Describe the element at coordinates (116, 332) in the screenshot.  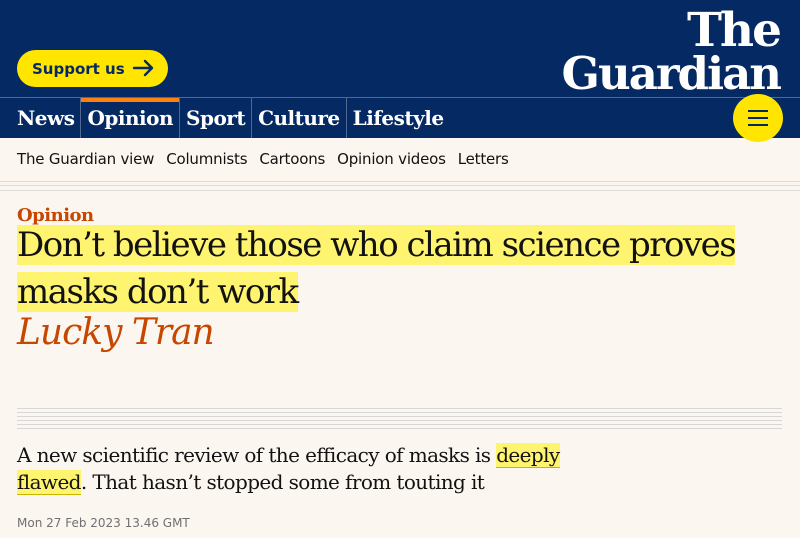
I see `byline-author: Lucky Tran` at that location.